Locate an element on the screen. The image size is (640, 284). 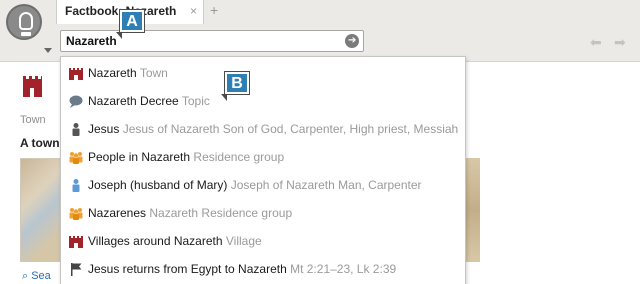
suggestion-title: Nazareth is located at coordinates (112, 73).